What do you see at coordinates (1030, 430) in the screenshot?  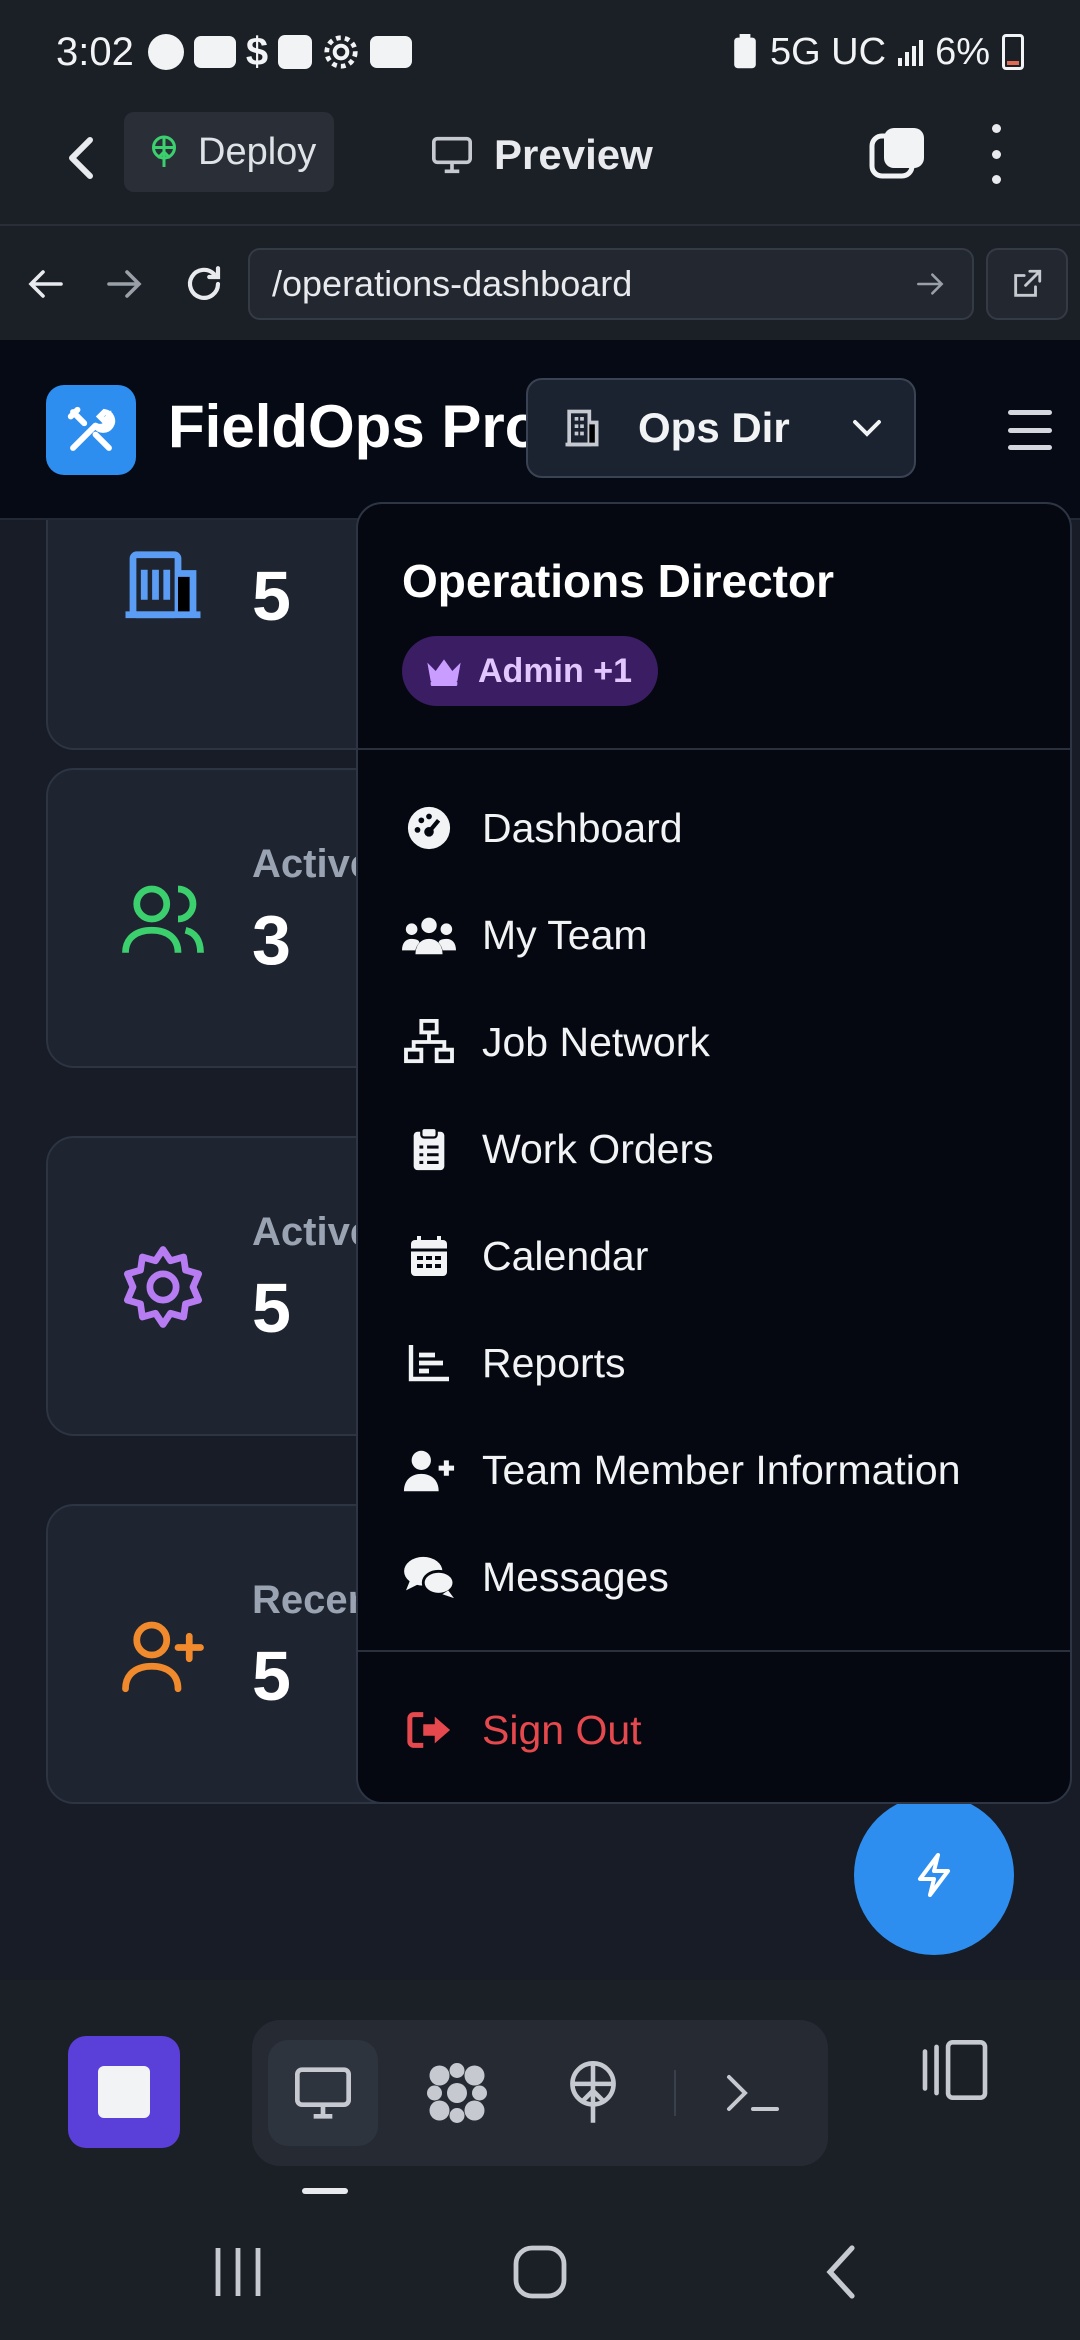 I see `hamburger-menu-button` at bounding box center [1030, 430].